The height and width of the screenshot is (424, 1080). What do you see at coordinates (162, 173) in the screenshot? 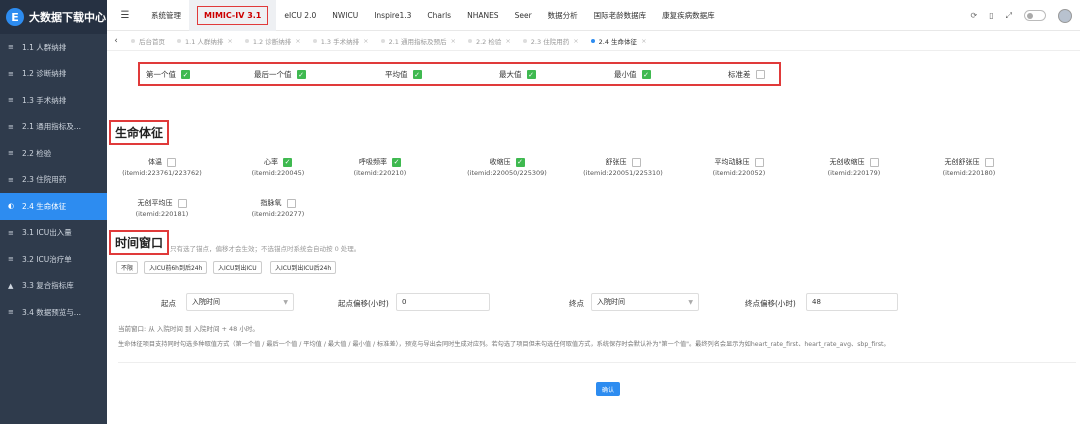
I see `vital-itemid: (itemid:223761/223762)` at bounding box center [162, 173].